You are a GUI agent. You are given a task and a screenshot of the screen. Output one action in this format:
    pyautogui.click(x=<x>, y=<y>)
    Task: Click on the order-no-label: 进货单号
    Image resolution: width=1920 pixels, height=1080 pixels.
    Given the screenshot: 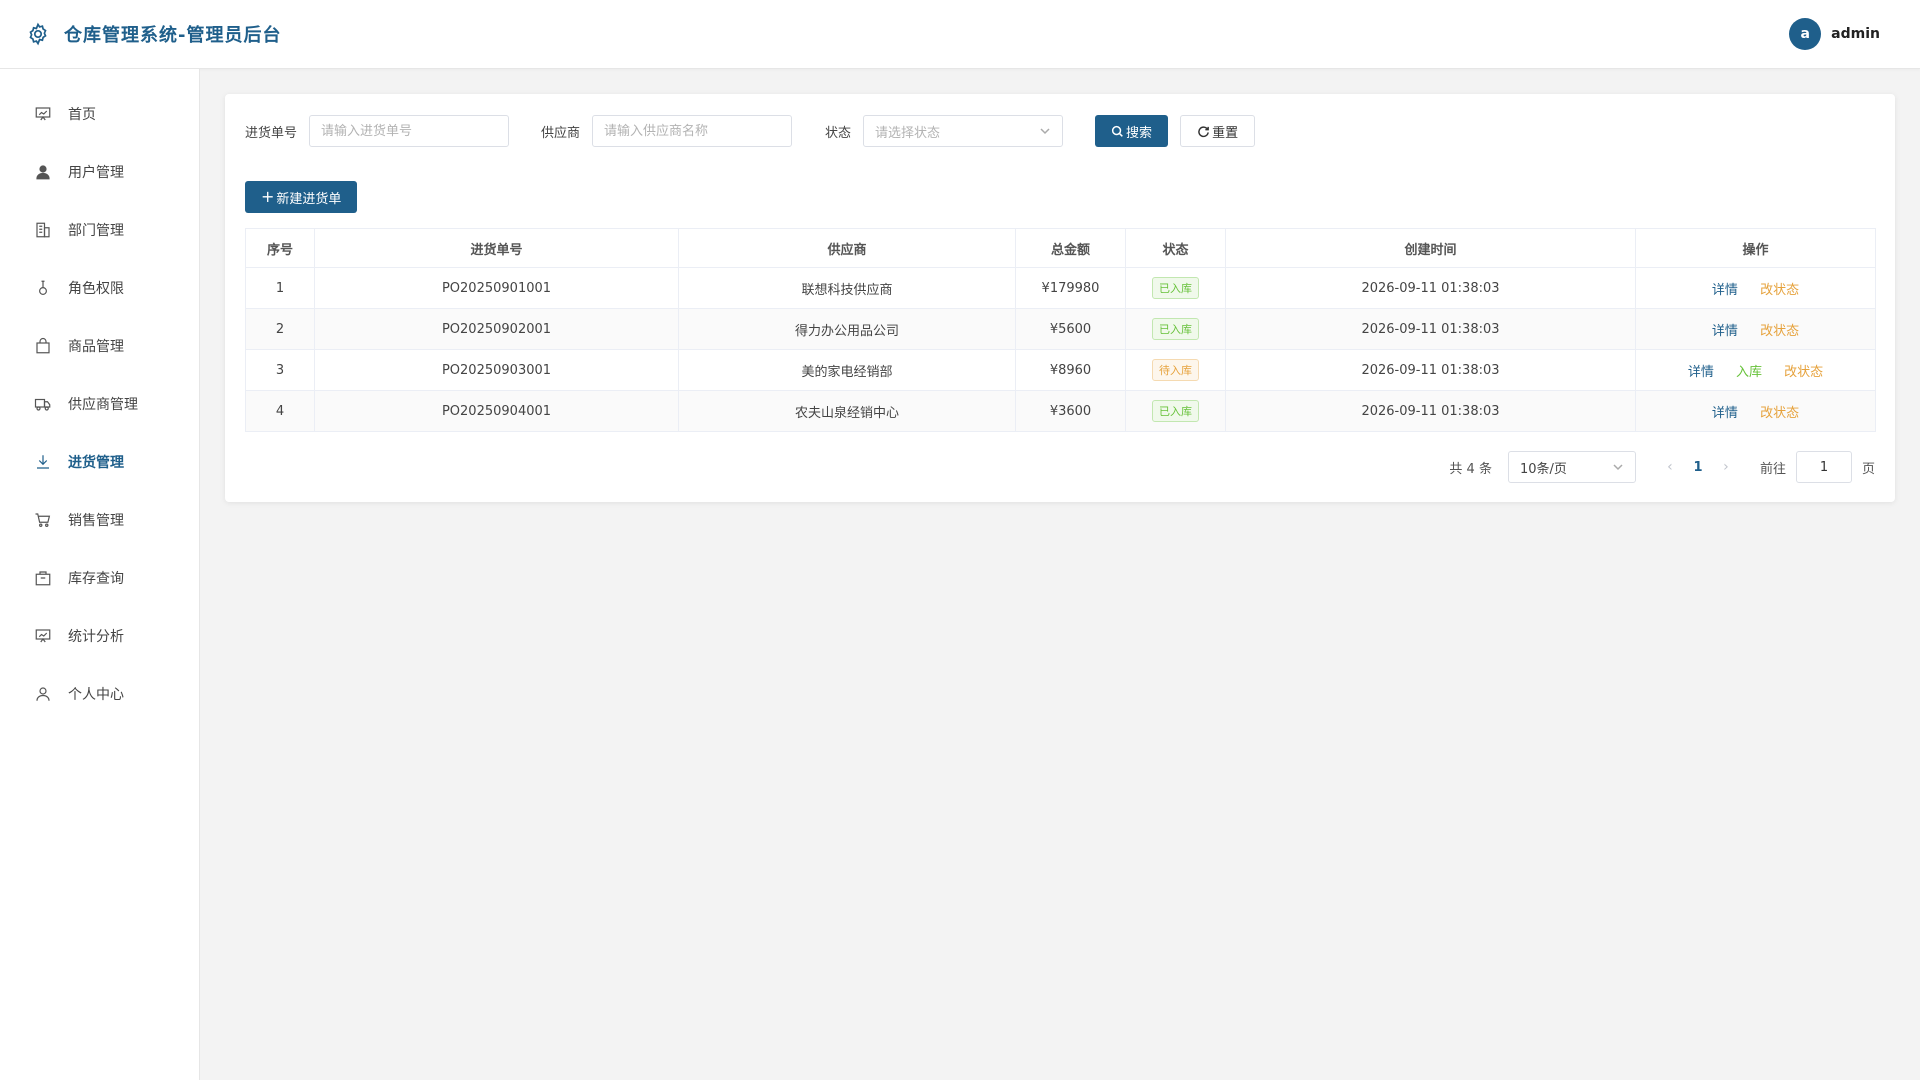 What is the action you would take?
    pyautogui.click(x=271, y=133)
    